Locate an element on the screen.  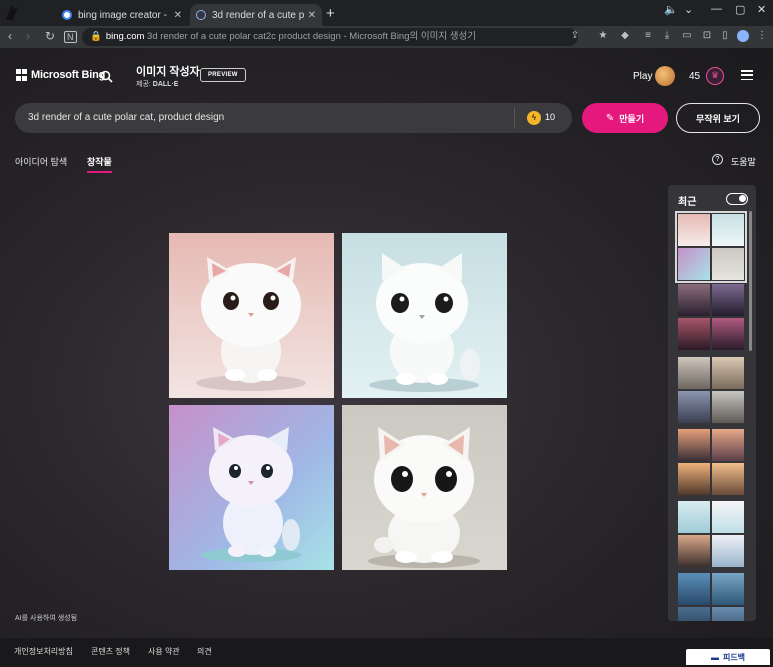
app-subtitle: 제공: DALL·E is located at coordinates (157, 84).